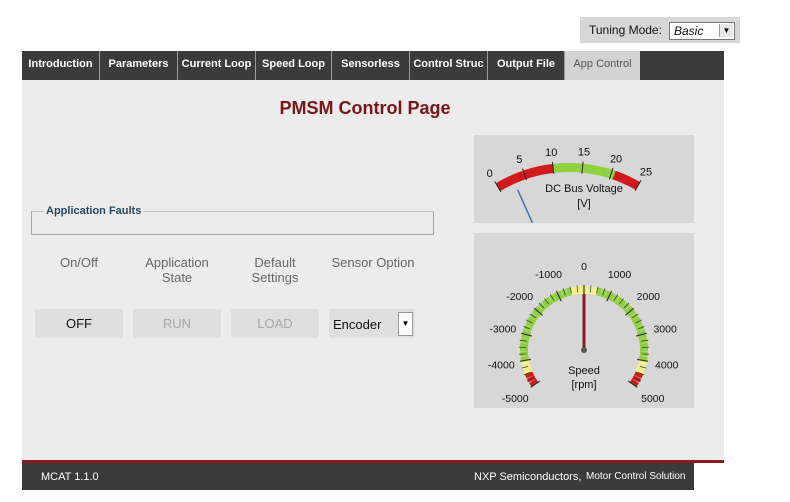  What do you see at coordinates (584, 267) in the screenshot?
I see `speed-tick-label: 0` at bounding box center [584, 267].